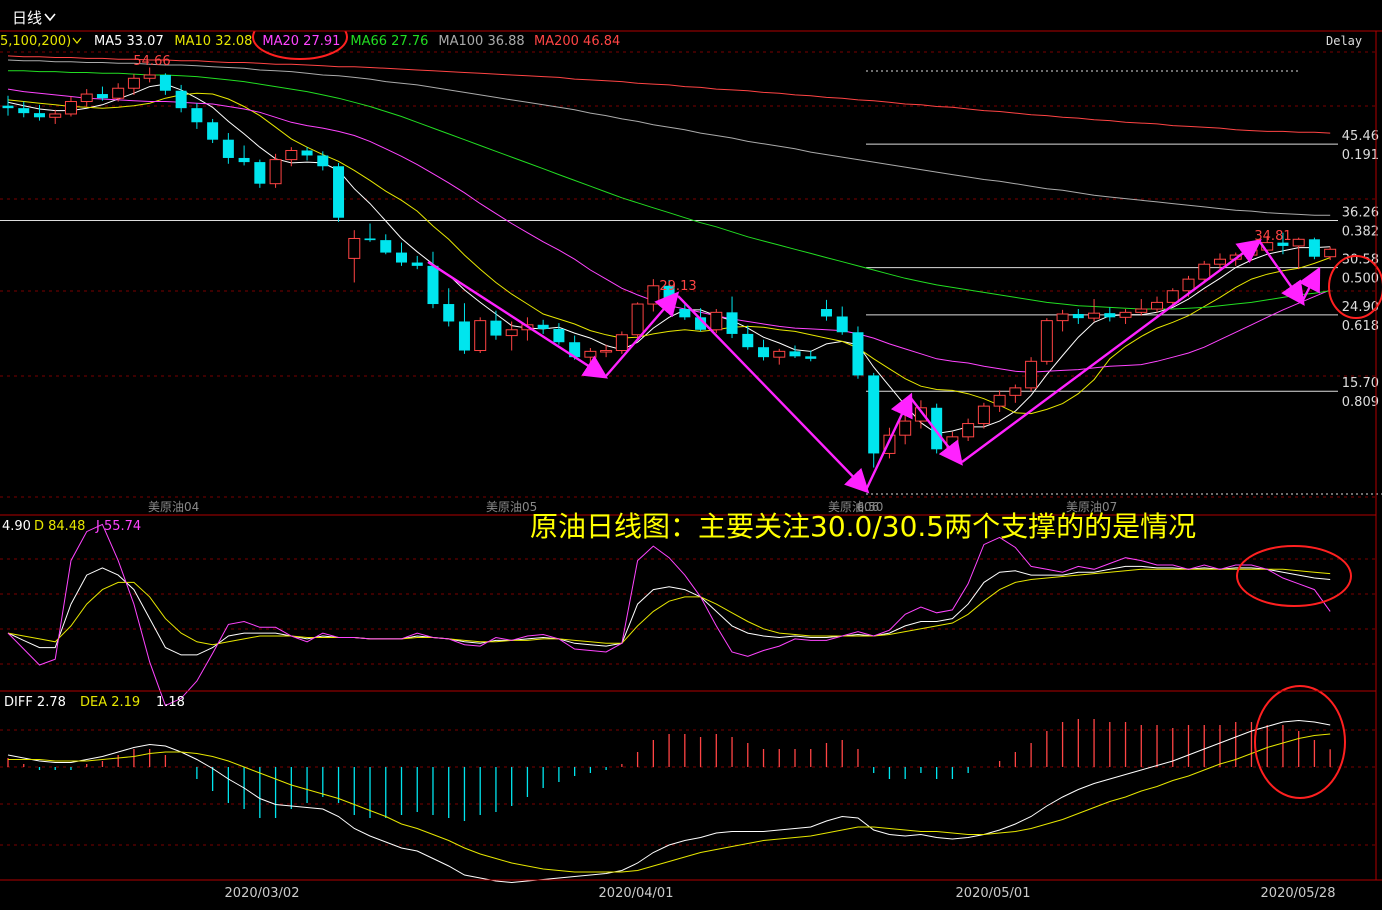 This screenshot has width=1382, height=910. What do you see at coordinates (1272, 236) in the screenshot?
I see `price-mark-3481: 34.81` at bounding box center [1272, 236].